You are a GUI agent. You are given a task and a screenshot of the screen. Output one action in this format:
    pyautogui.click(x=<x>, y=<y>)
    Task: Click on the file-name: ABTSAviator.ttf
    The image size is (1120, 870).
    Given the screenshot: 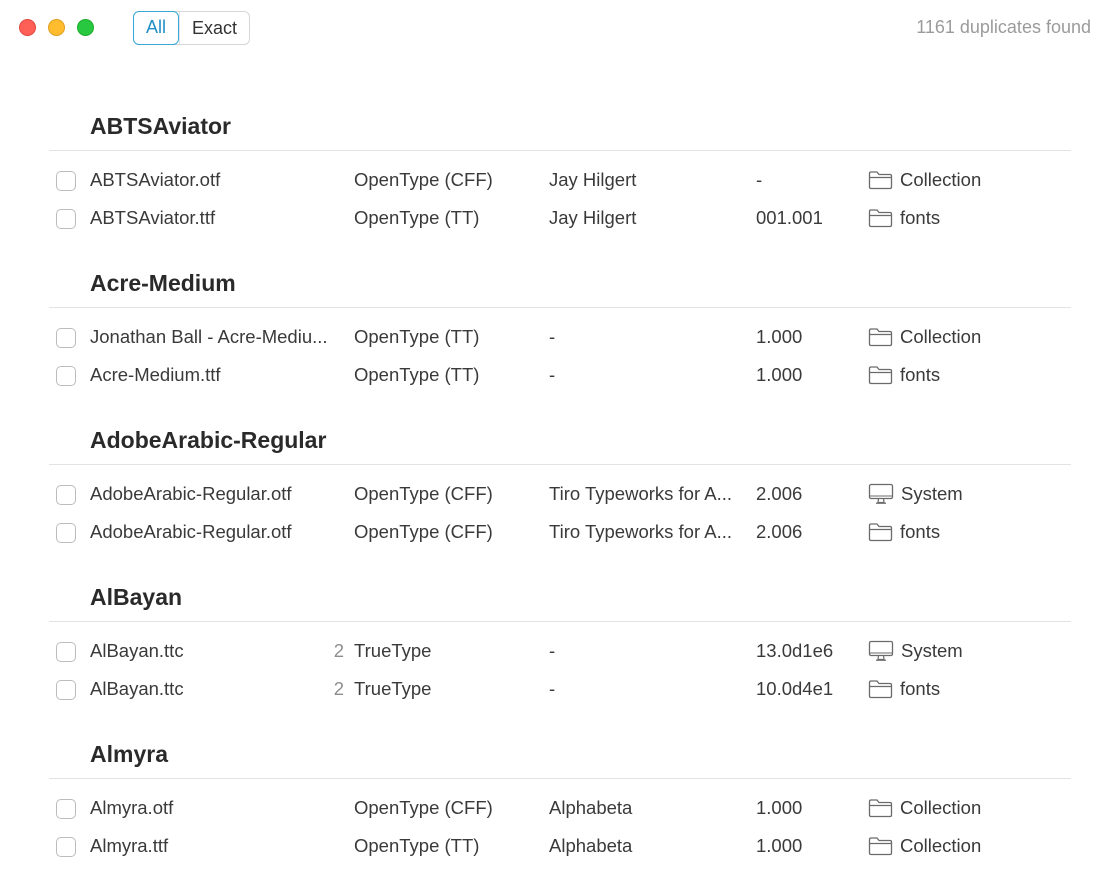 What is the action you would take?
    pyautogui.click(x=153, y=217)
    